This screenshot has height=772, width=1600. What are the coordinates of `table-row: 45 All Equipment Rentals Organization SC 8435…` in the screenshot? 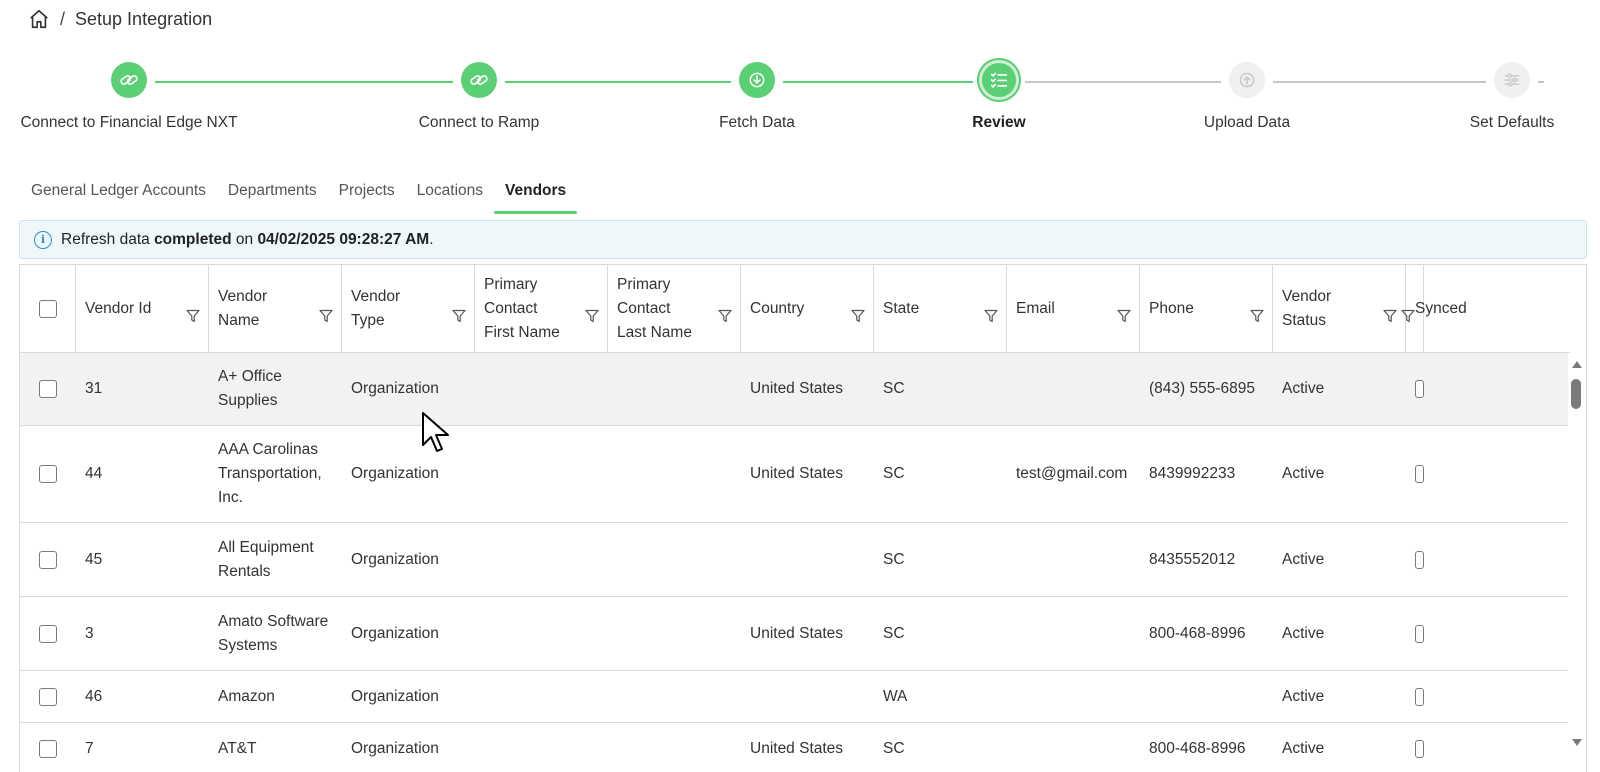 It's located at (795, 560).